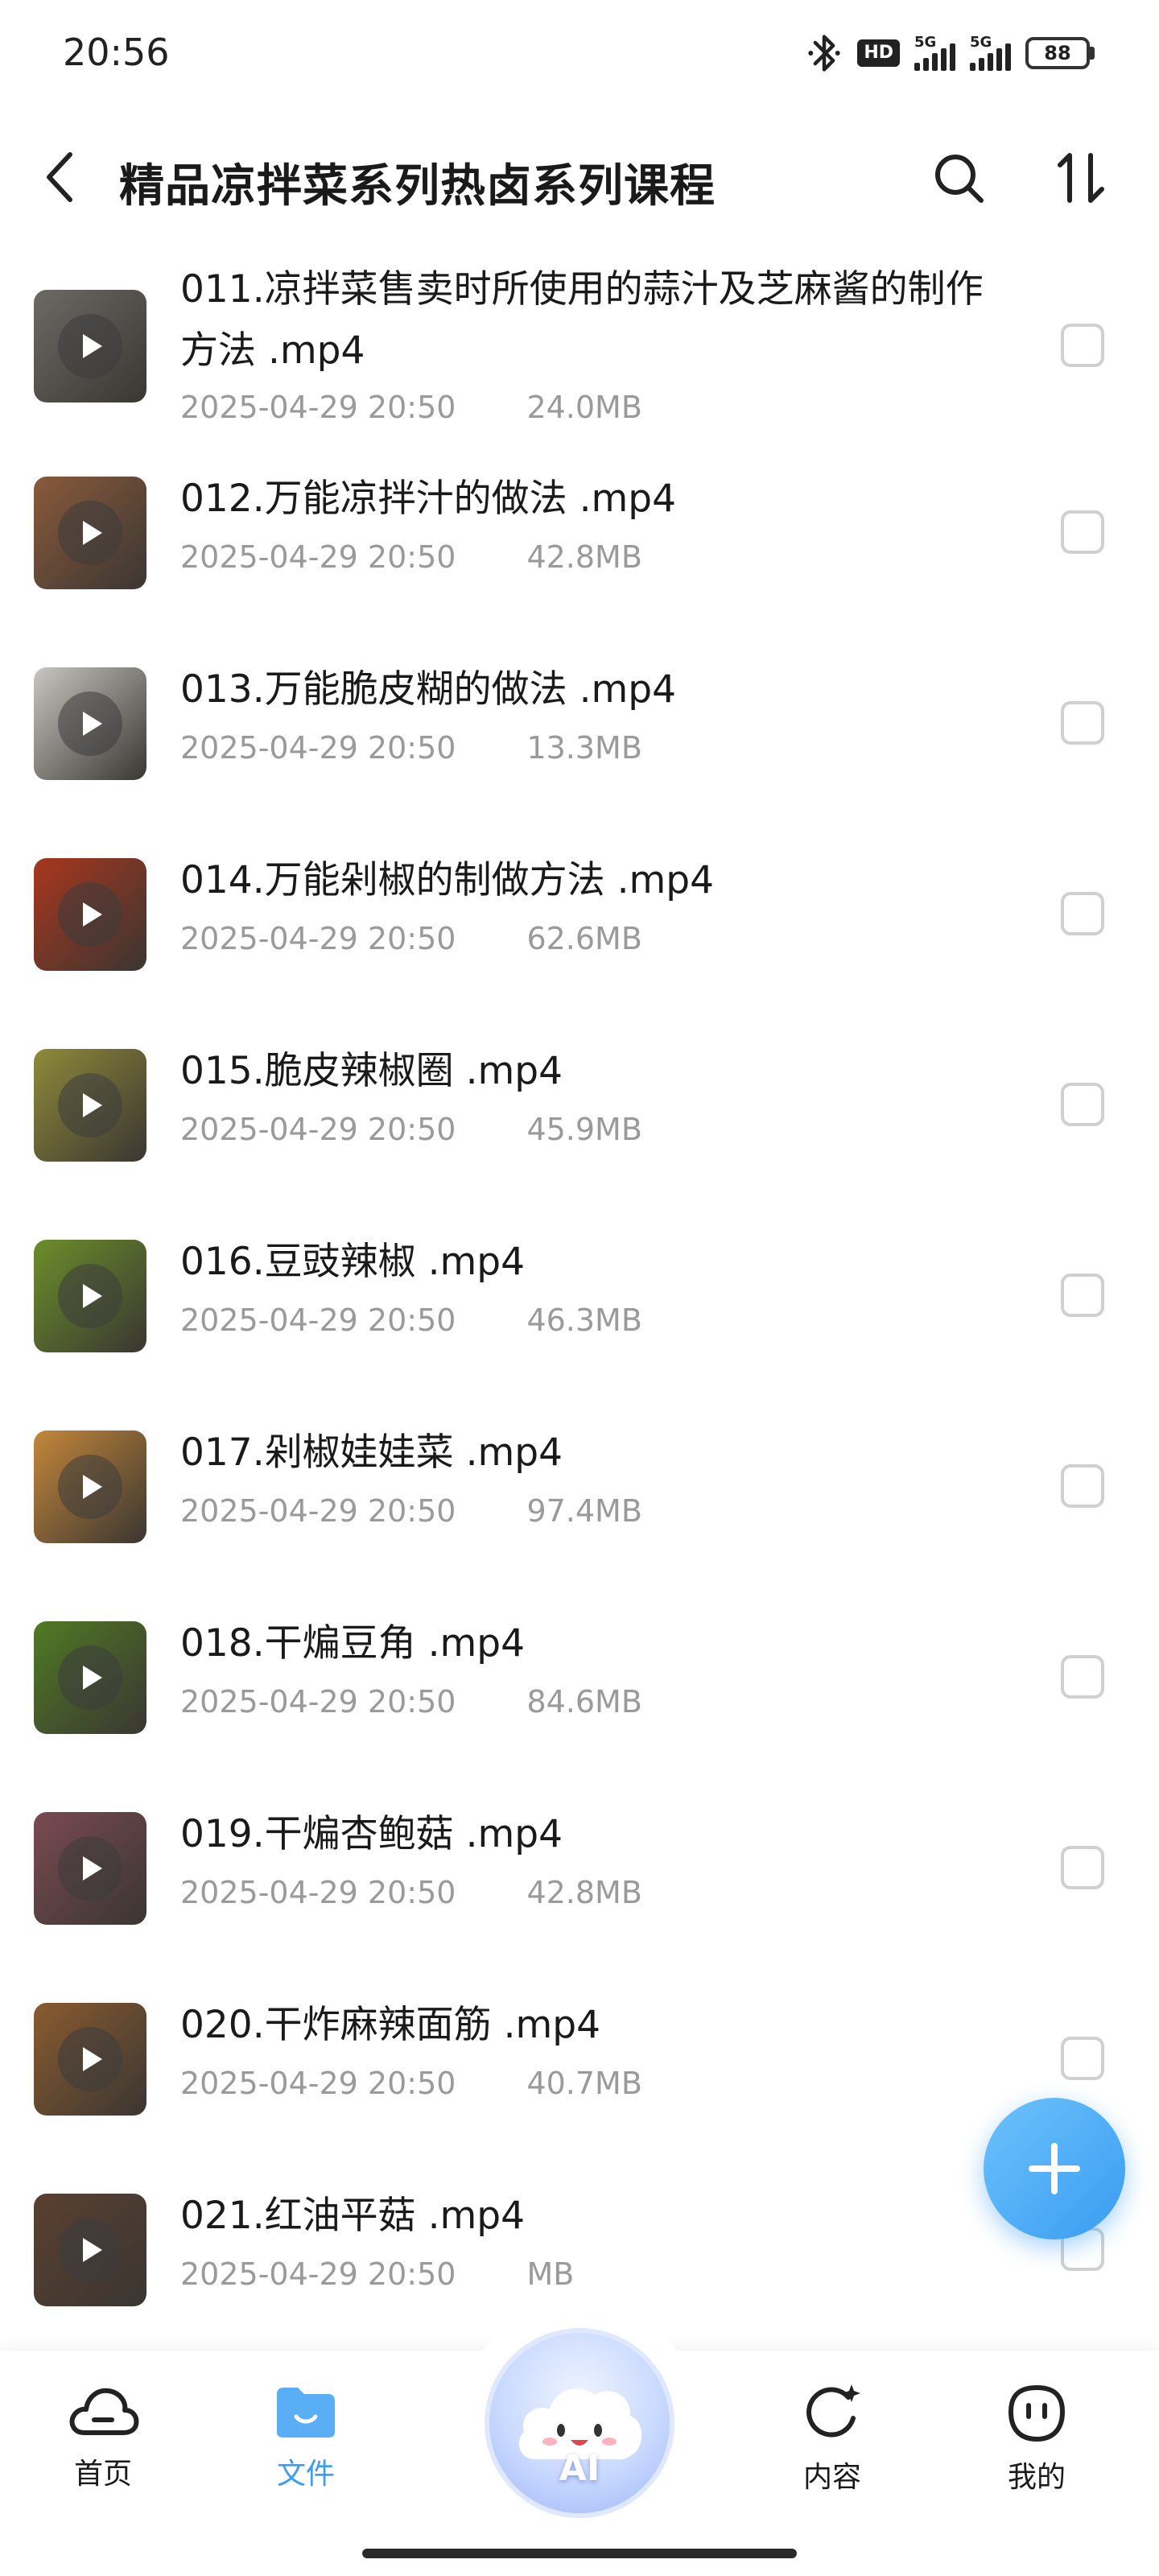 The height and width of the screenshot is (2576, 1159). Describe the element at coordinates (831, 2477) in the screenshot. I see `nav-content-label: 内容` at that location.